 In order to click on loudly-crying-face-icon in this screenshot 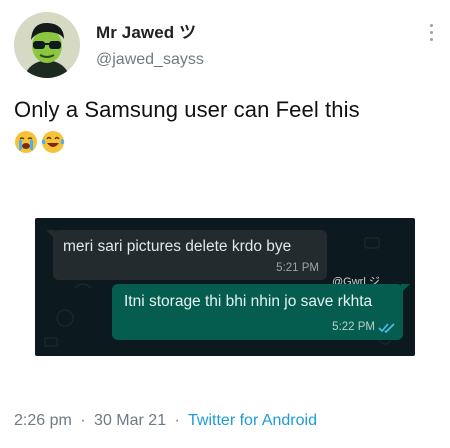, I will do `click(26, 142)`.